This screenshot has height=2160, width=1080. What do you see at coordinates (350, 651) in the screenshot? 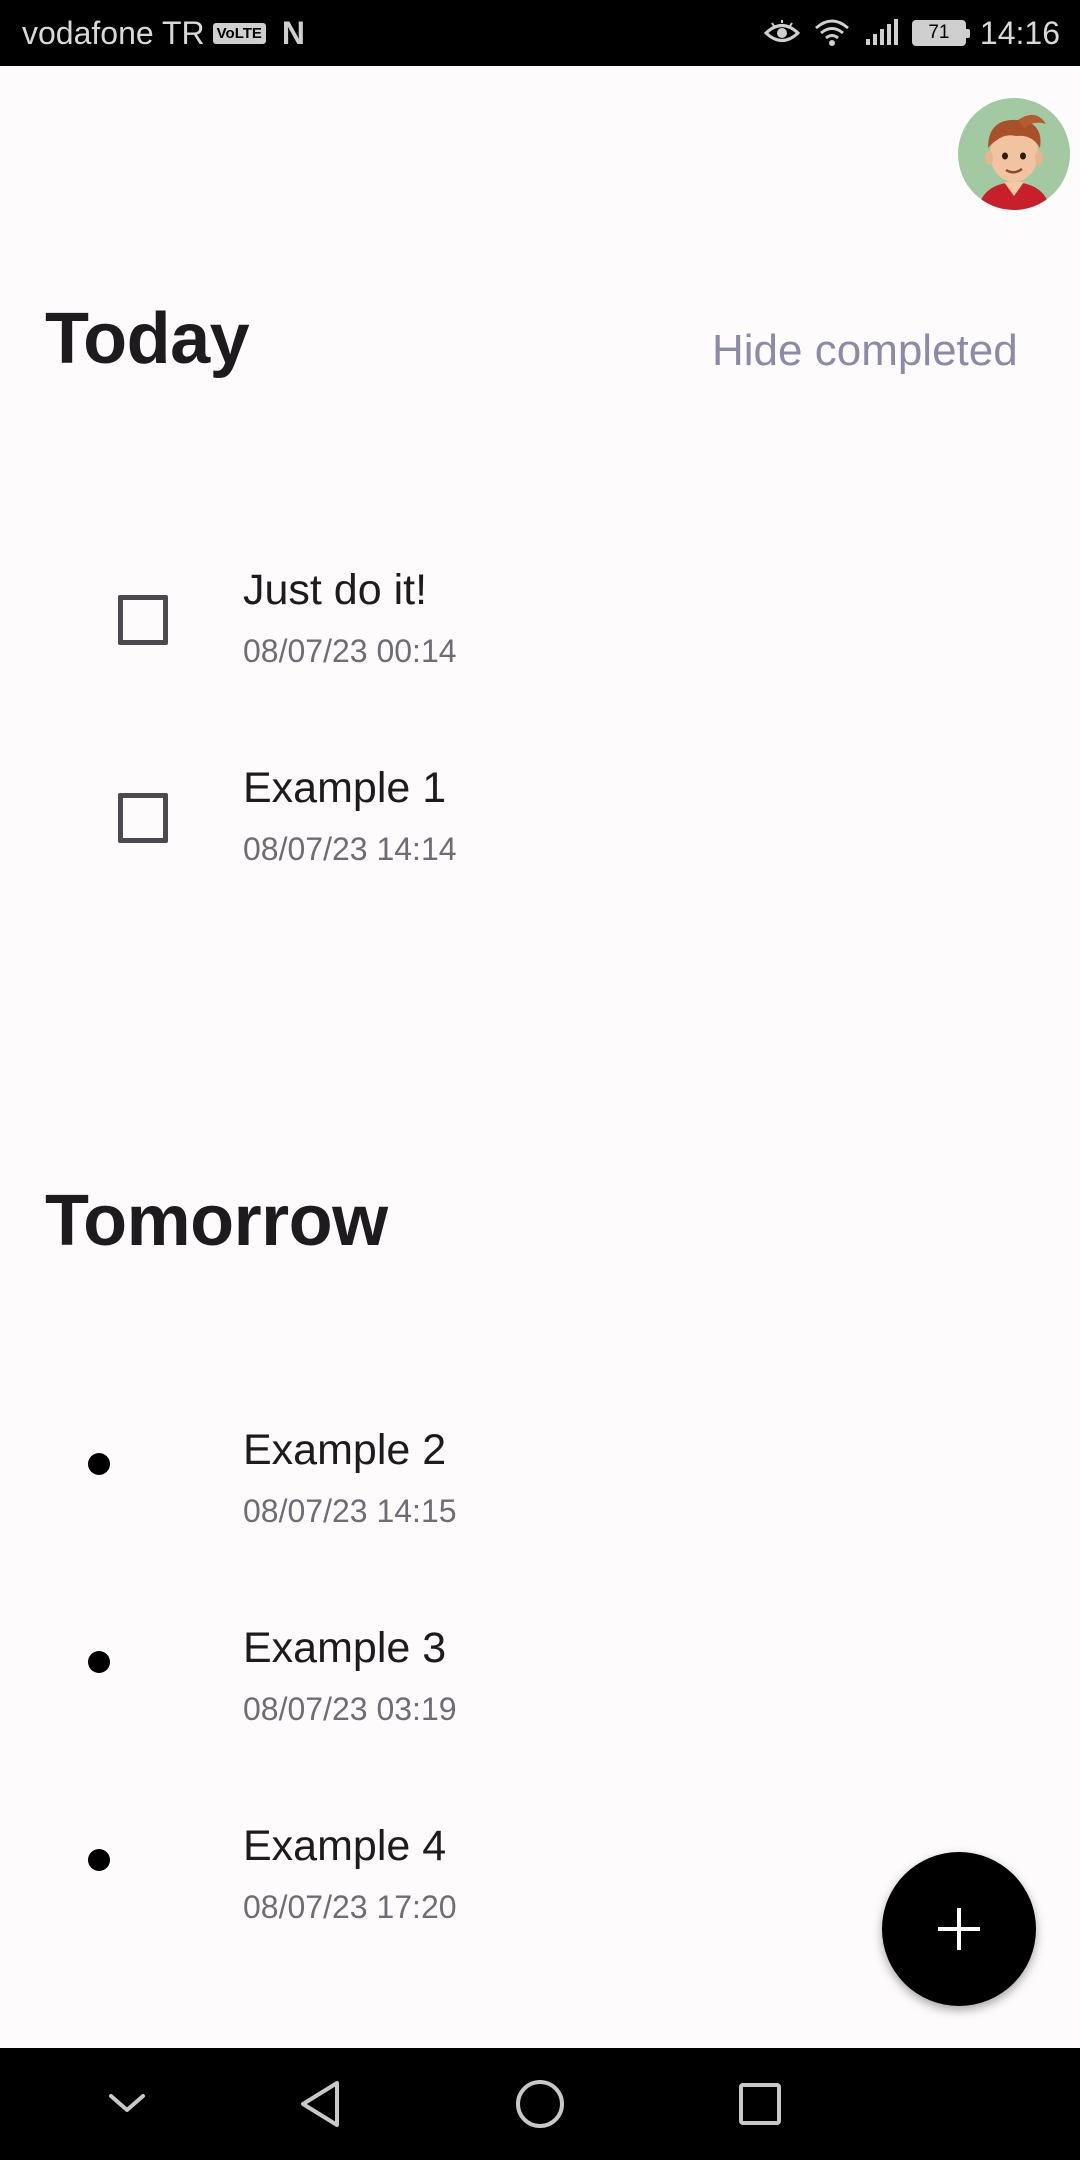
I see `task-date: 08/07/23 00:14` at bounding box center [350, 651].